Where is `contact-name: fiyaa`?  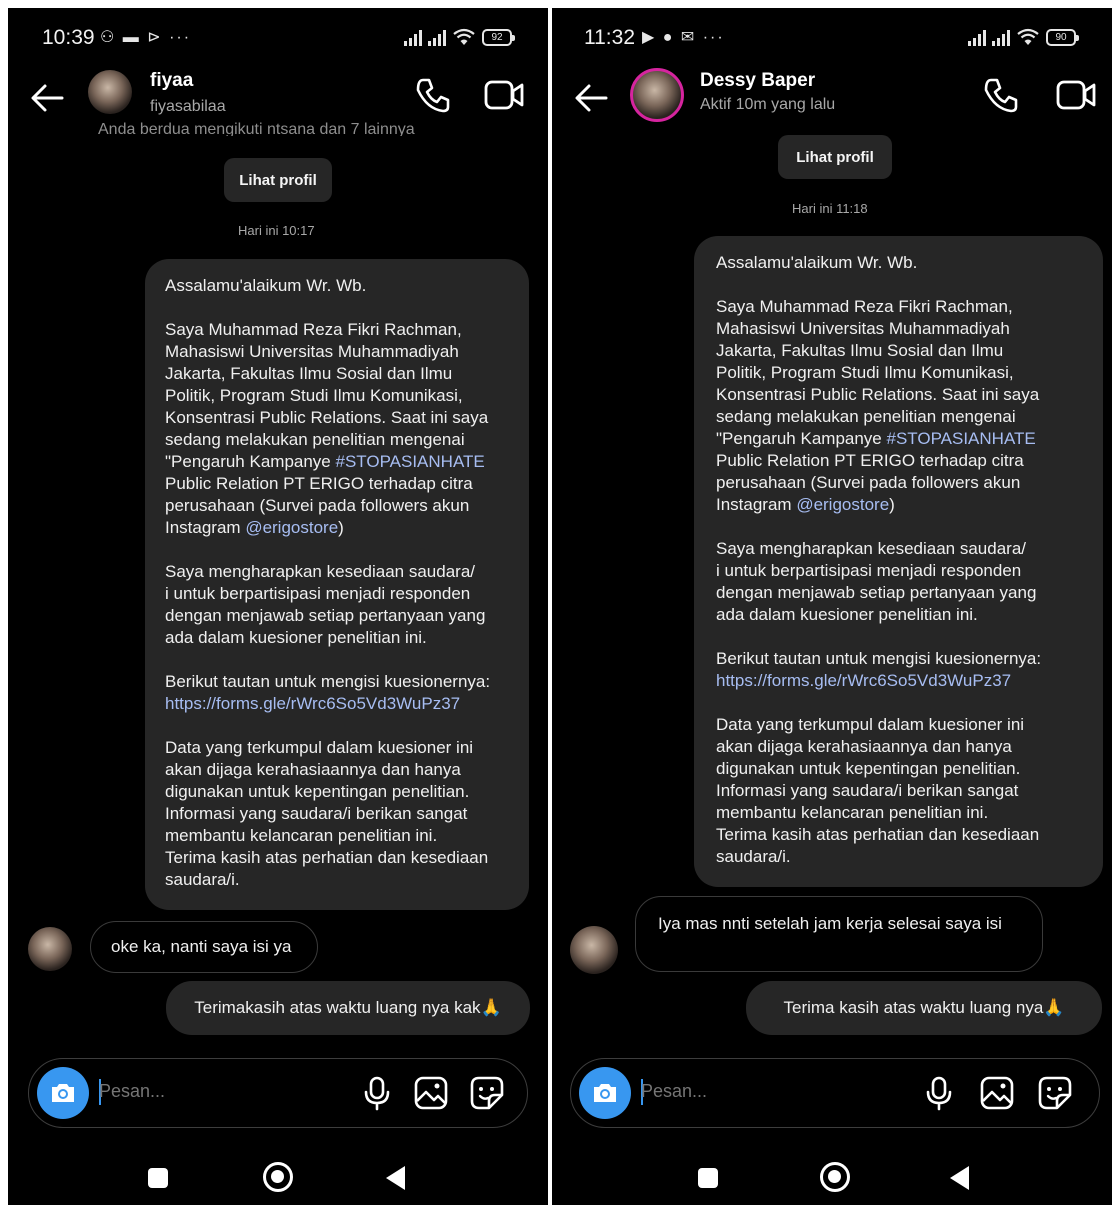
contact-name: fiyaa is located at coordinates (171, 81).